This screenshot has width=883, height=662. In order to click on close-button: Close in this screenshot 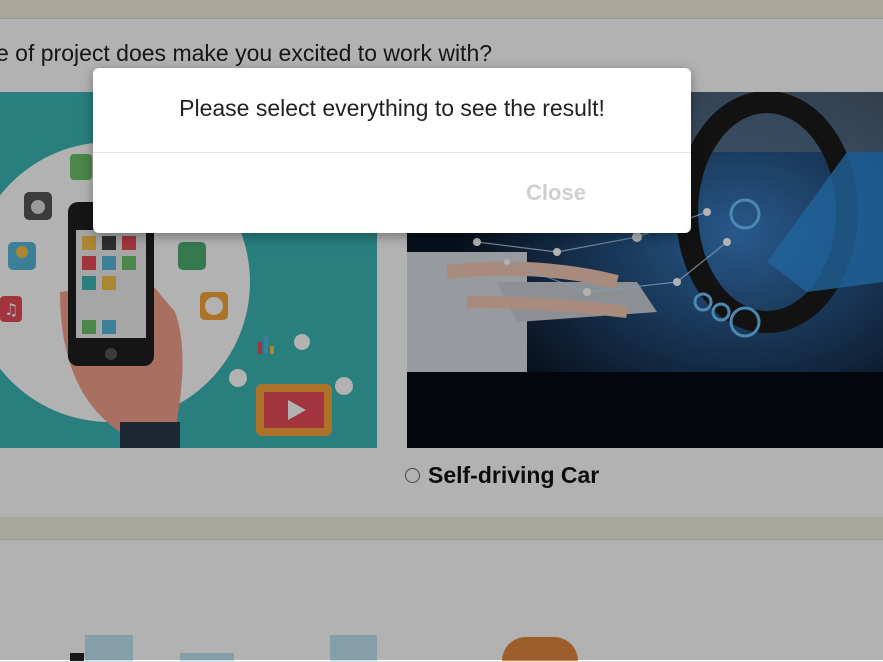, I will do `click(556, 193)`.